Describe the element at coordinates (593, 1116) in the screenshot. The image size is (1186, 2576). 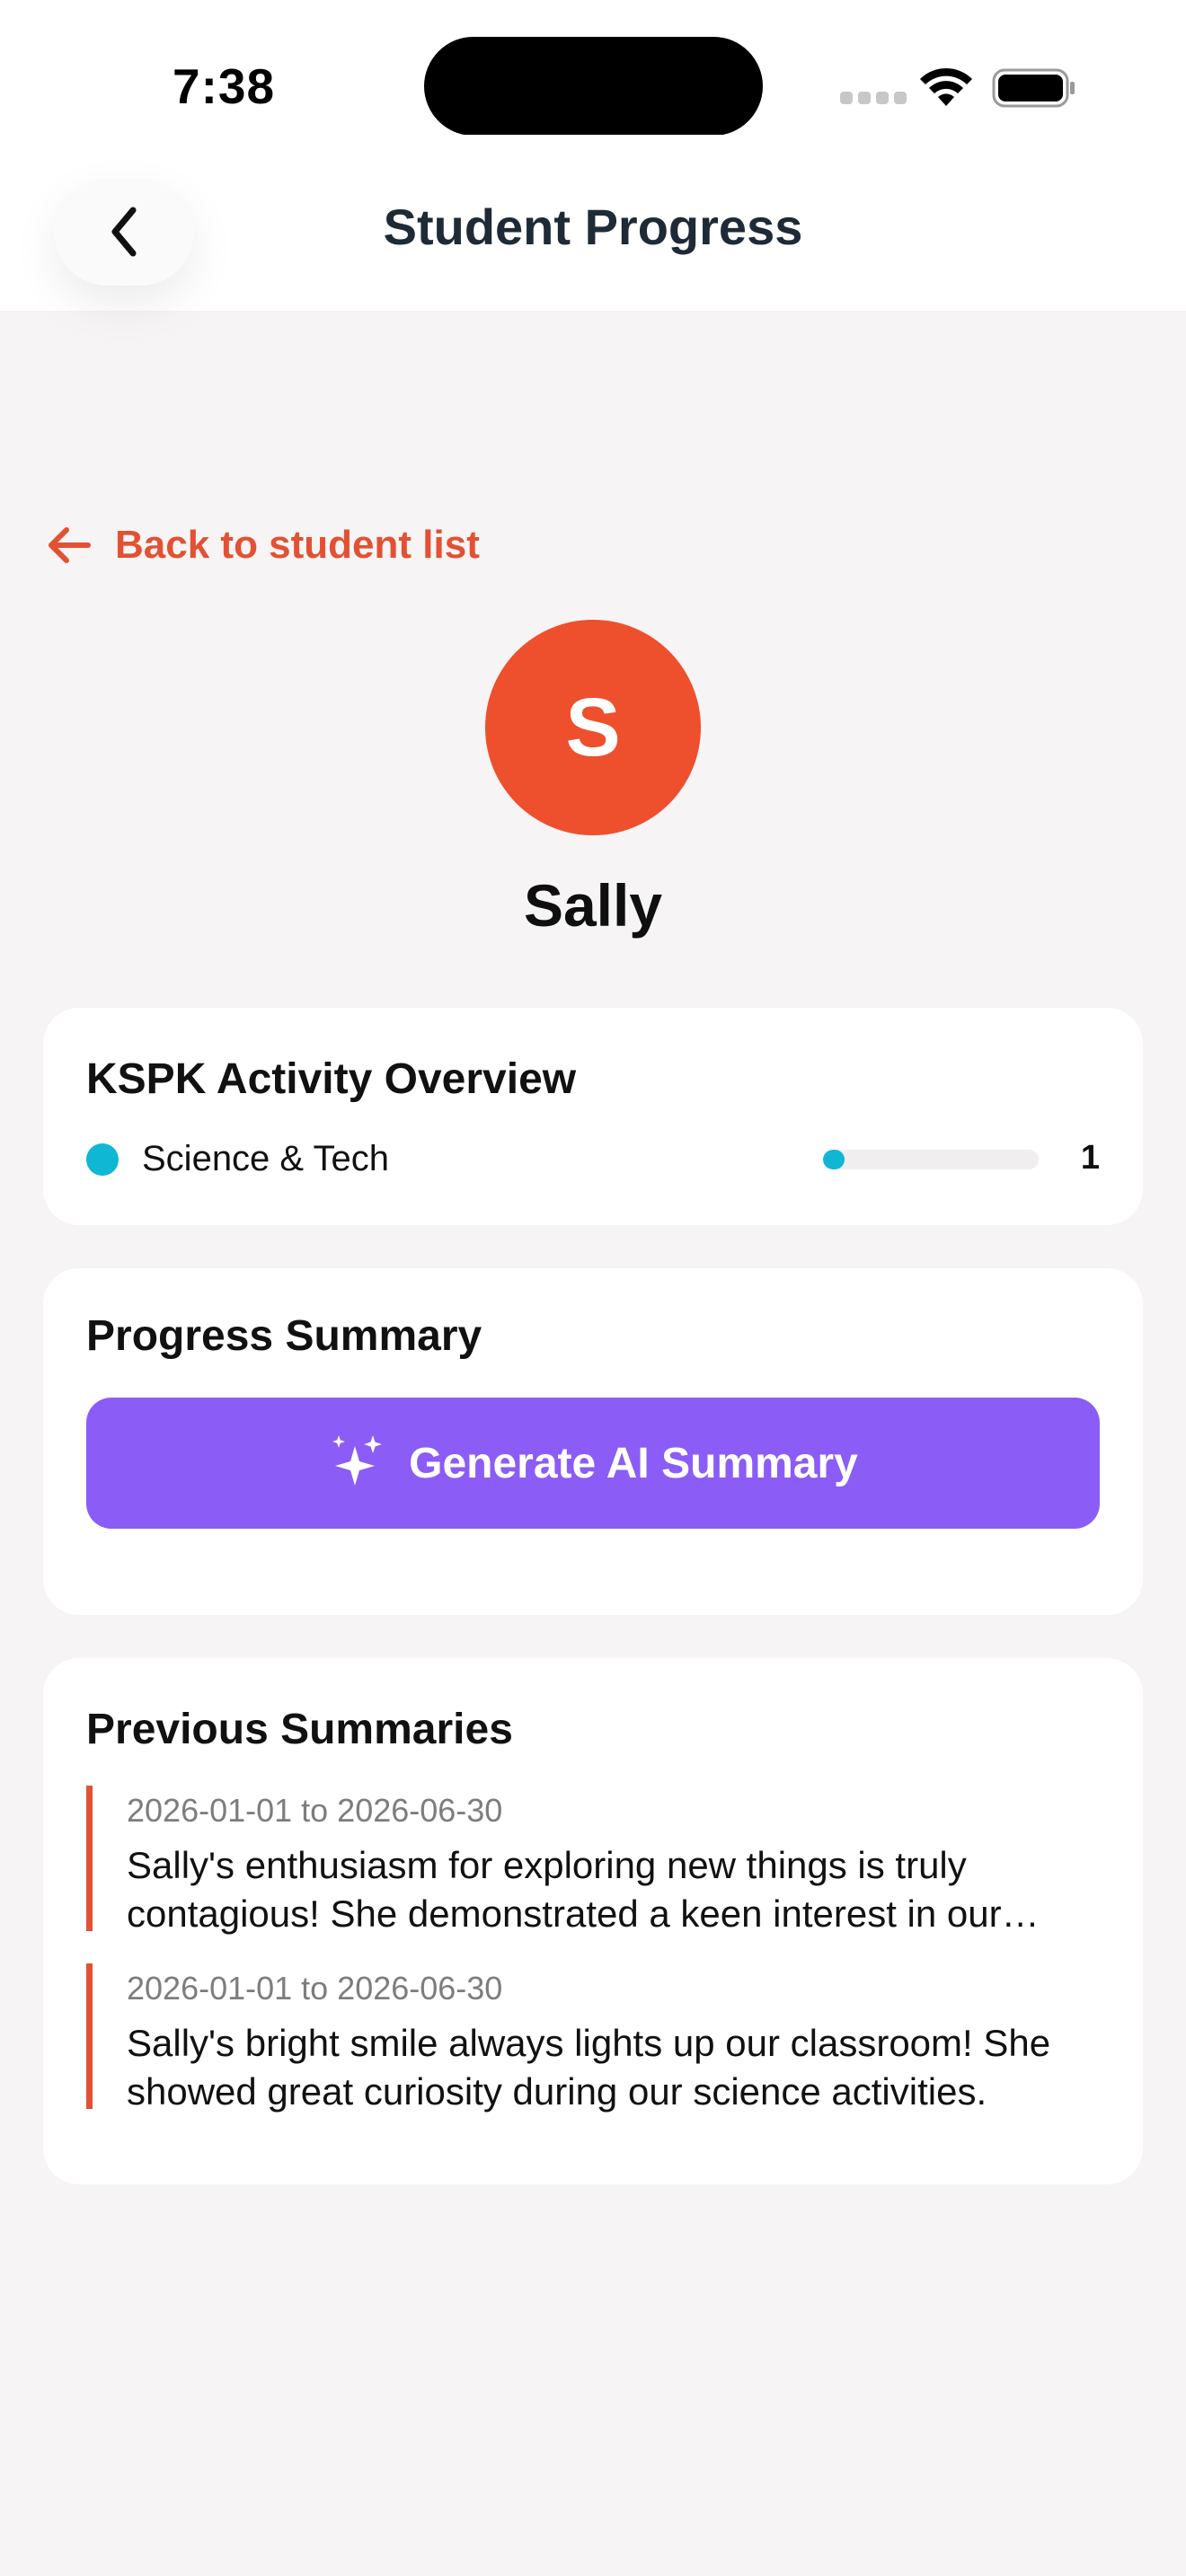
I see `activity-overview-card: KSPK Activity Overview Science & Tech 1` at that location.